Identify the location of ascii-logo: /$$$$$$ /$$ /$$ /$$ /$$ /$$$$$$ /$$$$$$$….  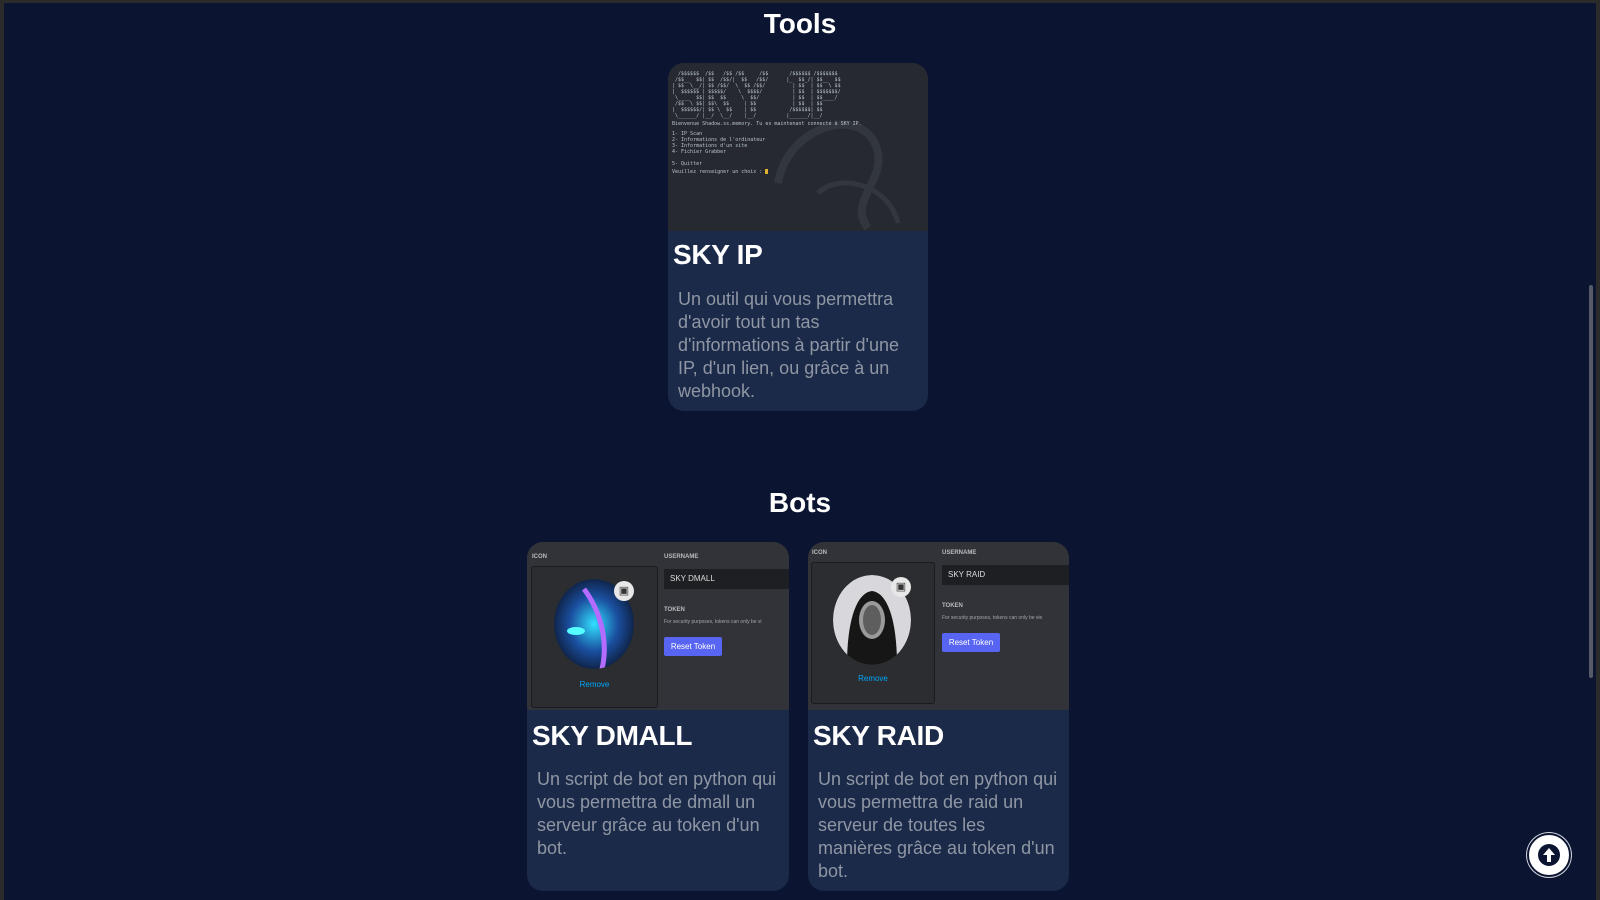
(756, 95).